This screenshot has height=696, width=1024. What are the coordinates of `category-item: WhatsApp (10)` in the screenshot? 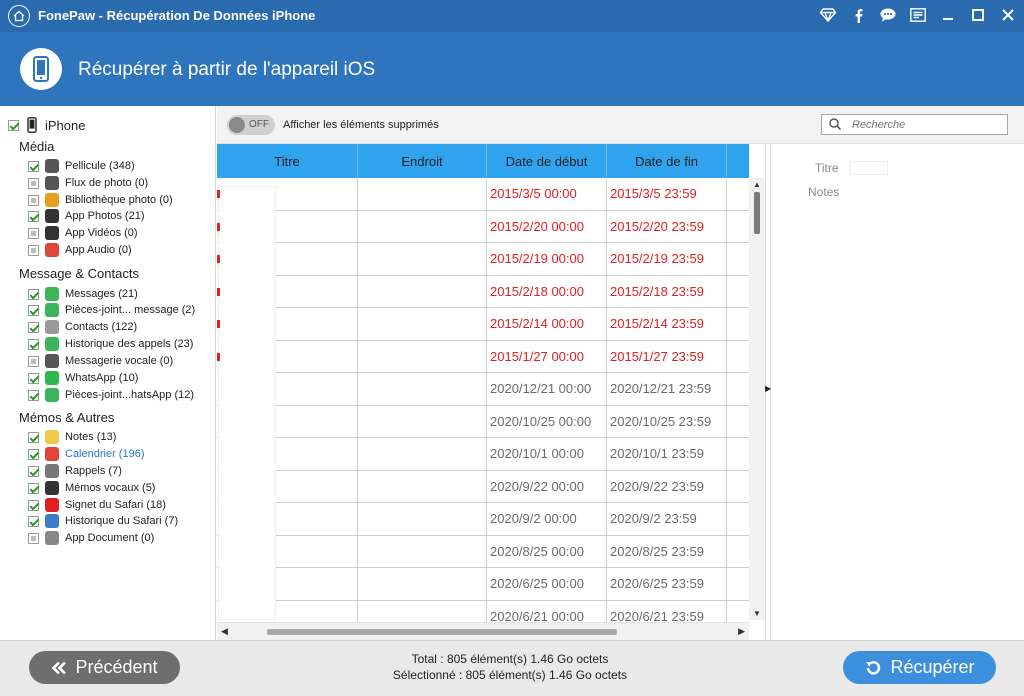 It's located at (83, 378).